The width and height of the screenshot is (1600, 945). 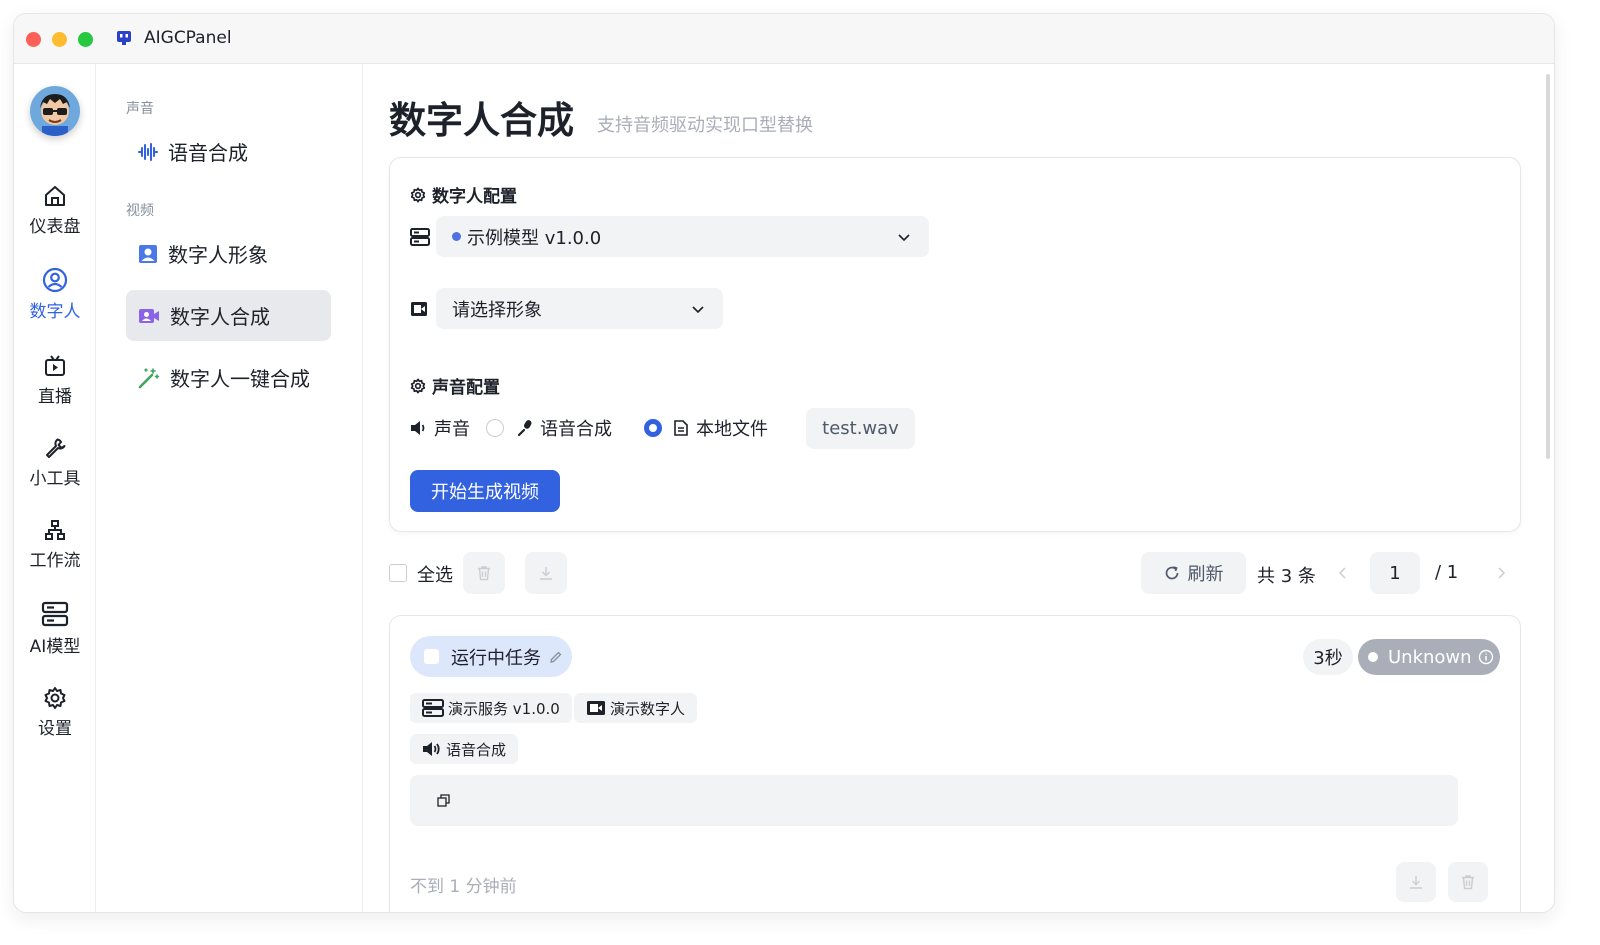 I want to click on avatar-select: 请选择形象, so click(x=579, y=308).